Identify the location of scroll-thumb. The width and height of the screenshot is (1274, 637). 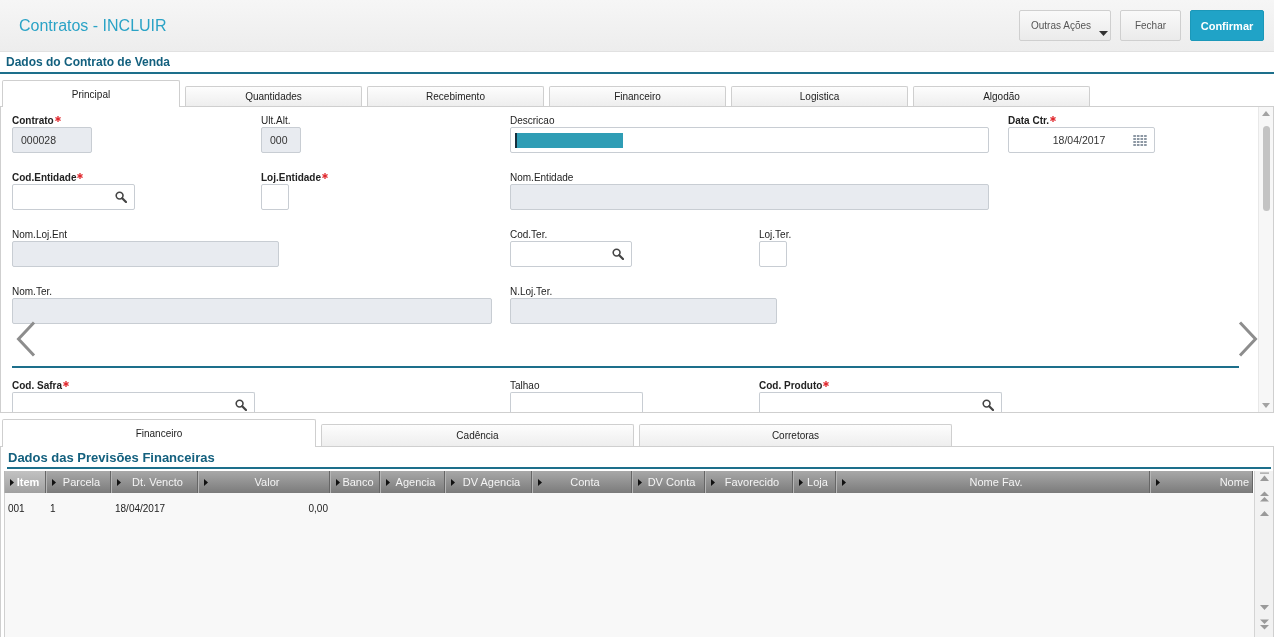
(1266, 168).